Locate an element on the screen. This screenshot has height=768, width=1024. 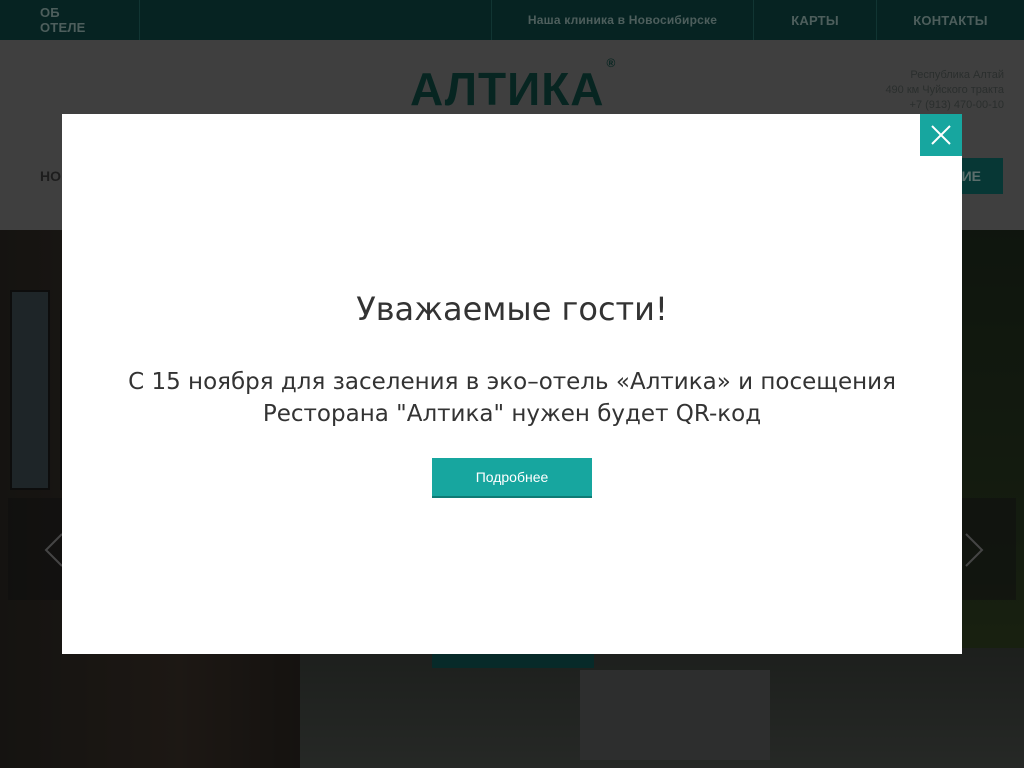
more-info-button: Подробнее is located at coordinates (512, 478).